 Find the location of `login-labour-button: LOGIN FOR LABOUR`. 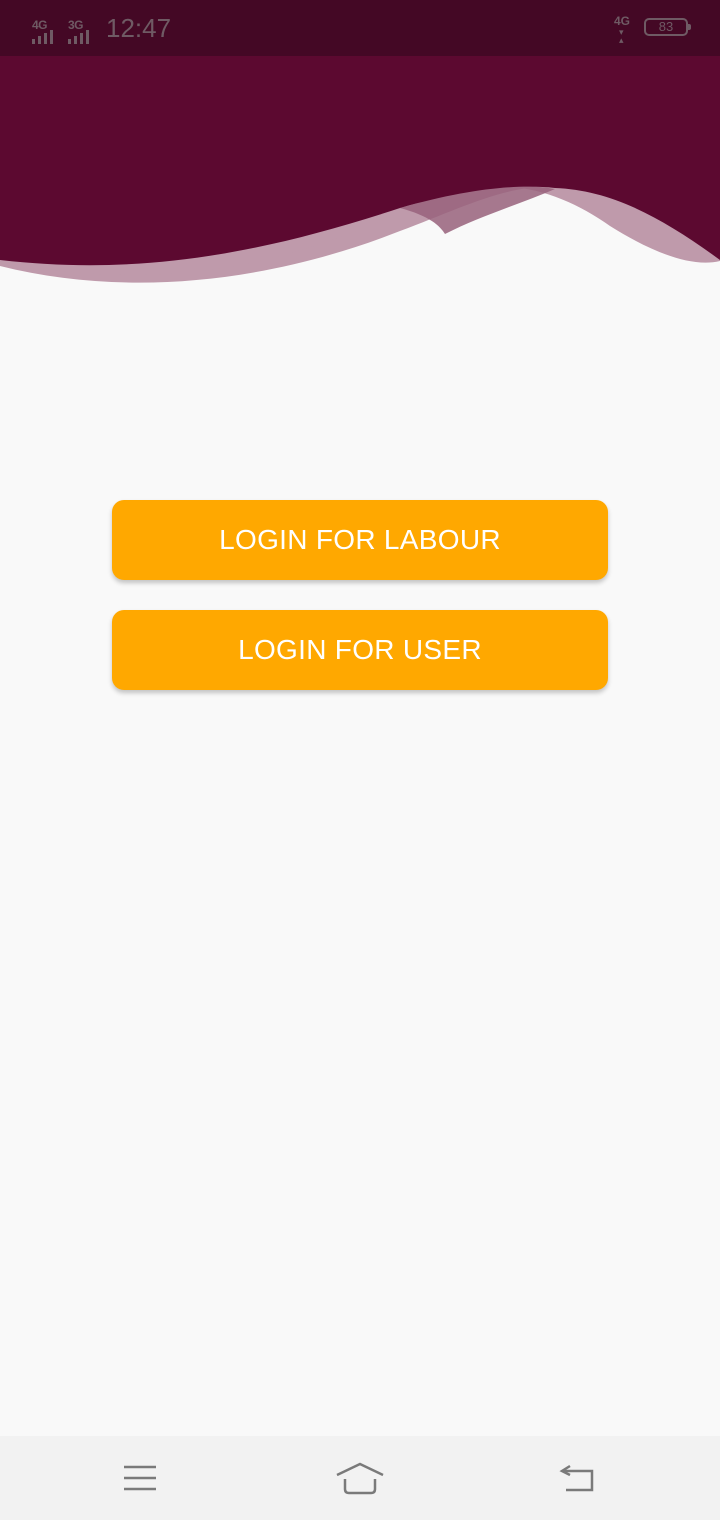

login-labour-button: LOGIN FOR LABOUR is located at coordinates (360, 540).